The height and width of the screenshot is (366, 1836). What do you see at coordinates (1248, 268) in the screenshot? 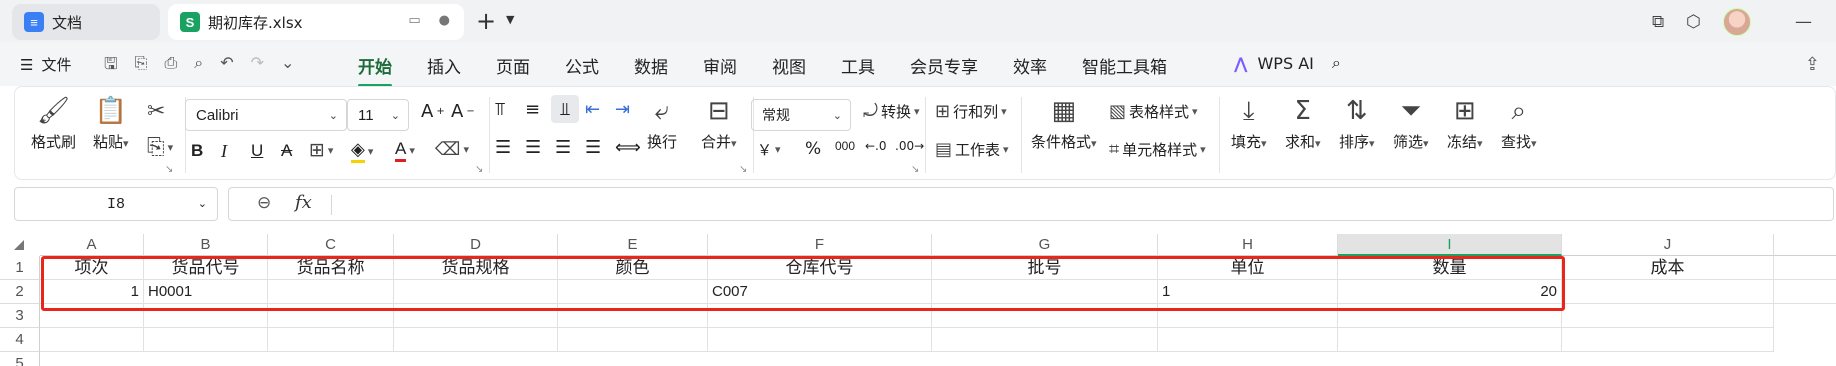
I see `cell-h1: 单位` at bounding box center [1248, 268].